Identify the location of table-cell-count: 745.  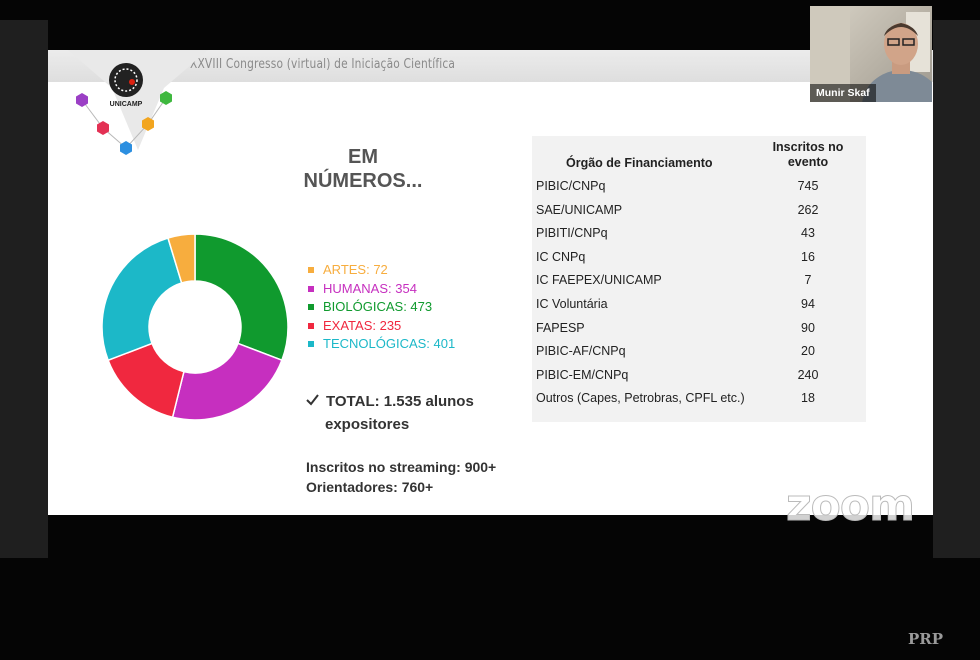
(808, 186).